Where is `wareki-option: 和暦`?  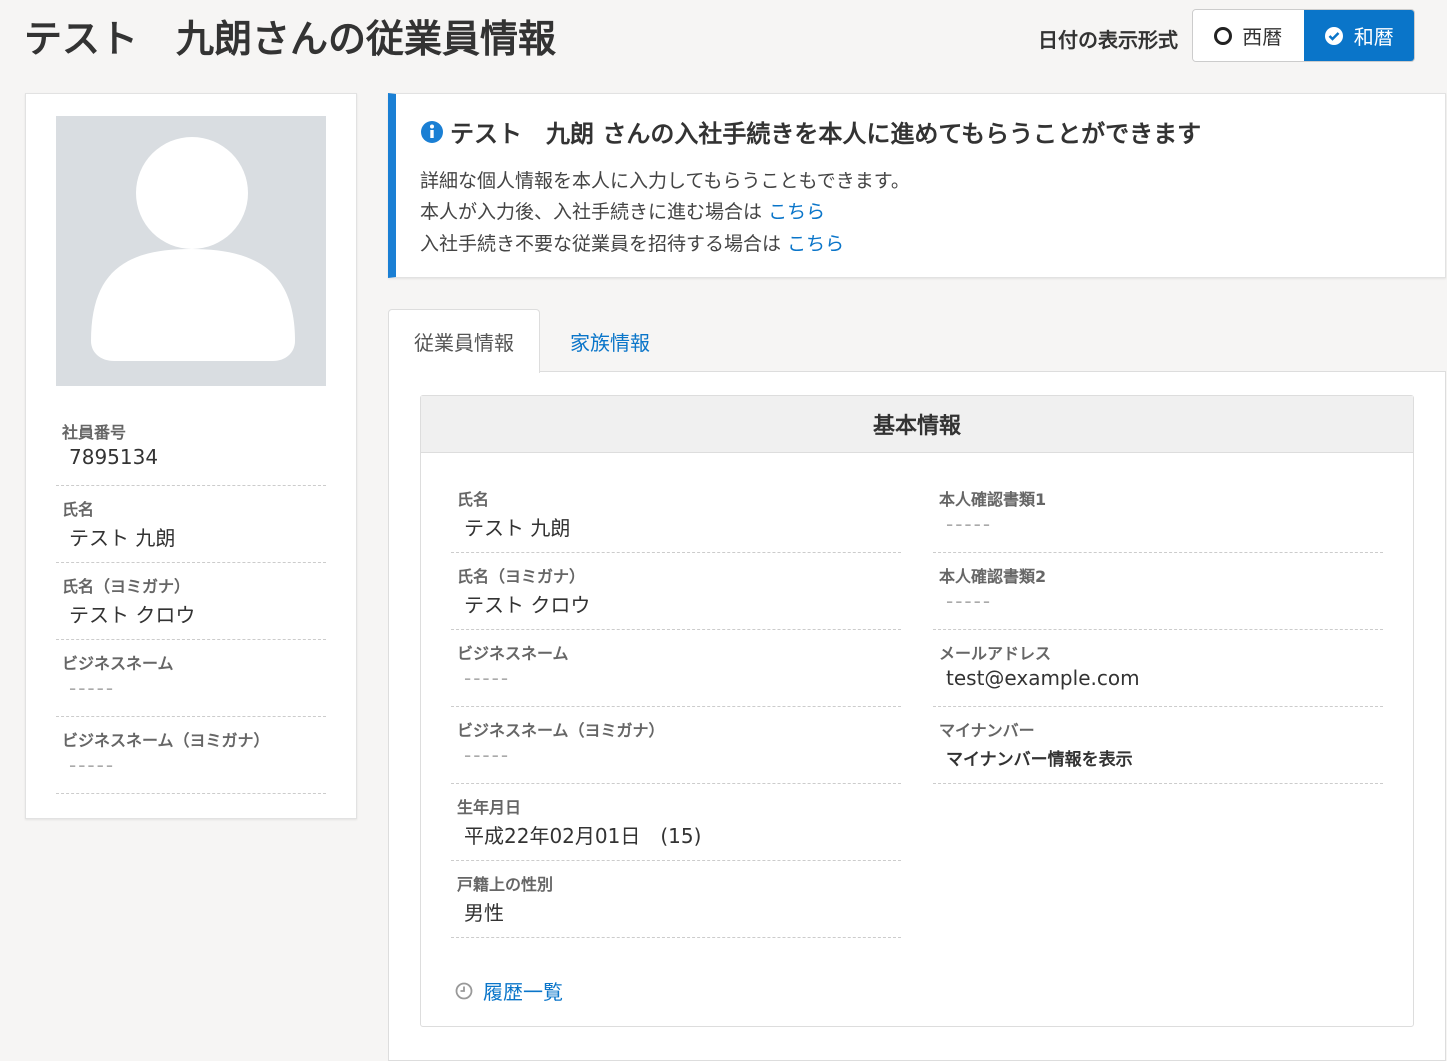
wareki-option: 和暦 is located at coordinates (1358, 35).